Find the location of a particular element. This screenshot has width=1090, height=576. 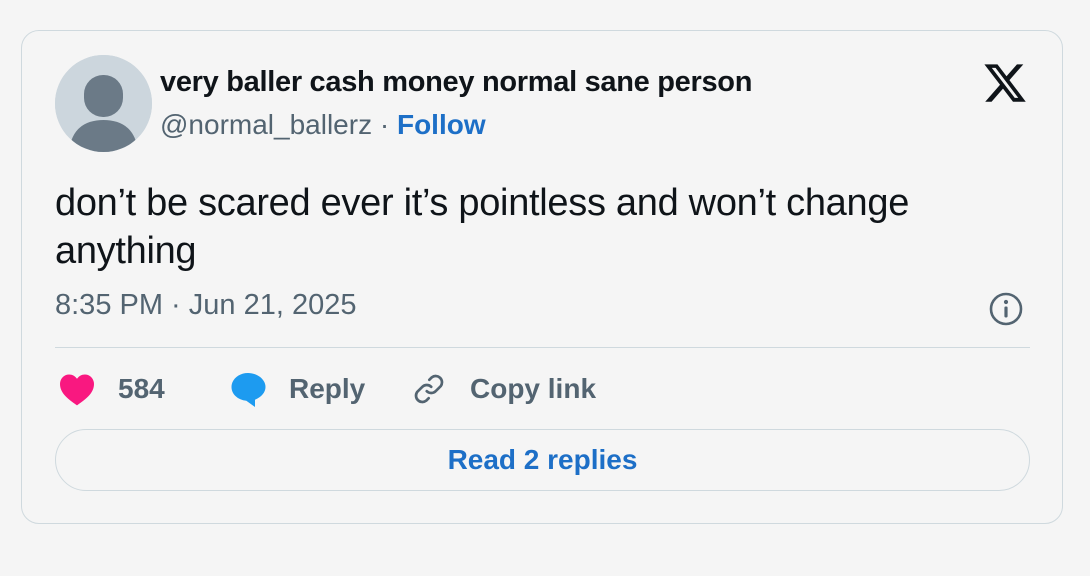

reply-label: Reply is located at coordinates (327, 388).